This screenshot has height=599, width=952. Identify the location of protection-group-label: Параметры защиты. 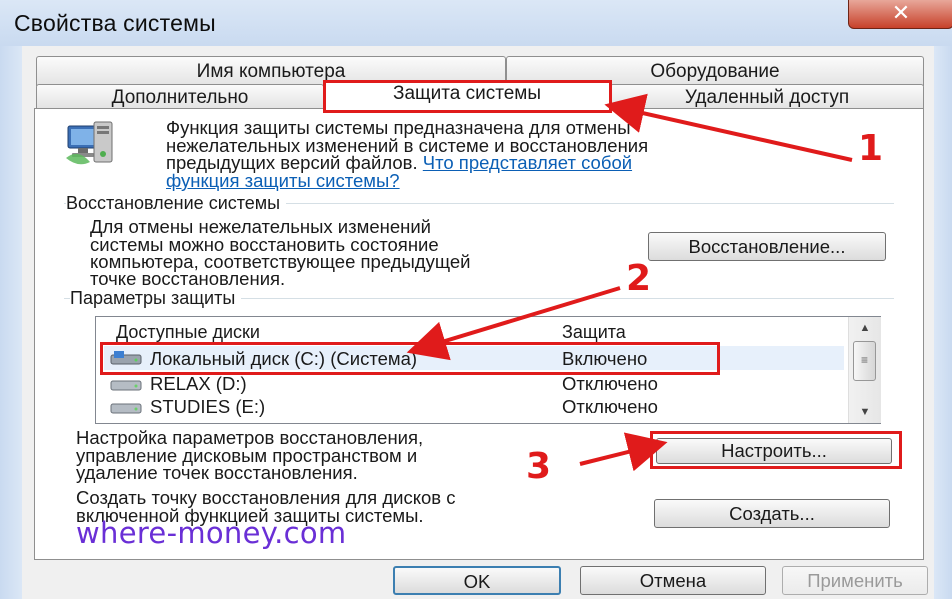
(156, 298).